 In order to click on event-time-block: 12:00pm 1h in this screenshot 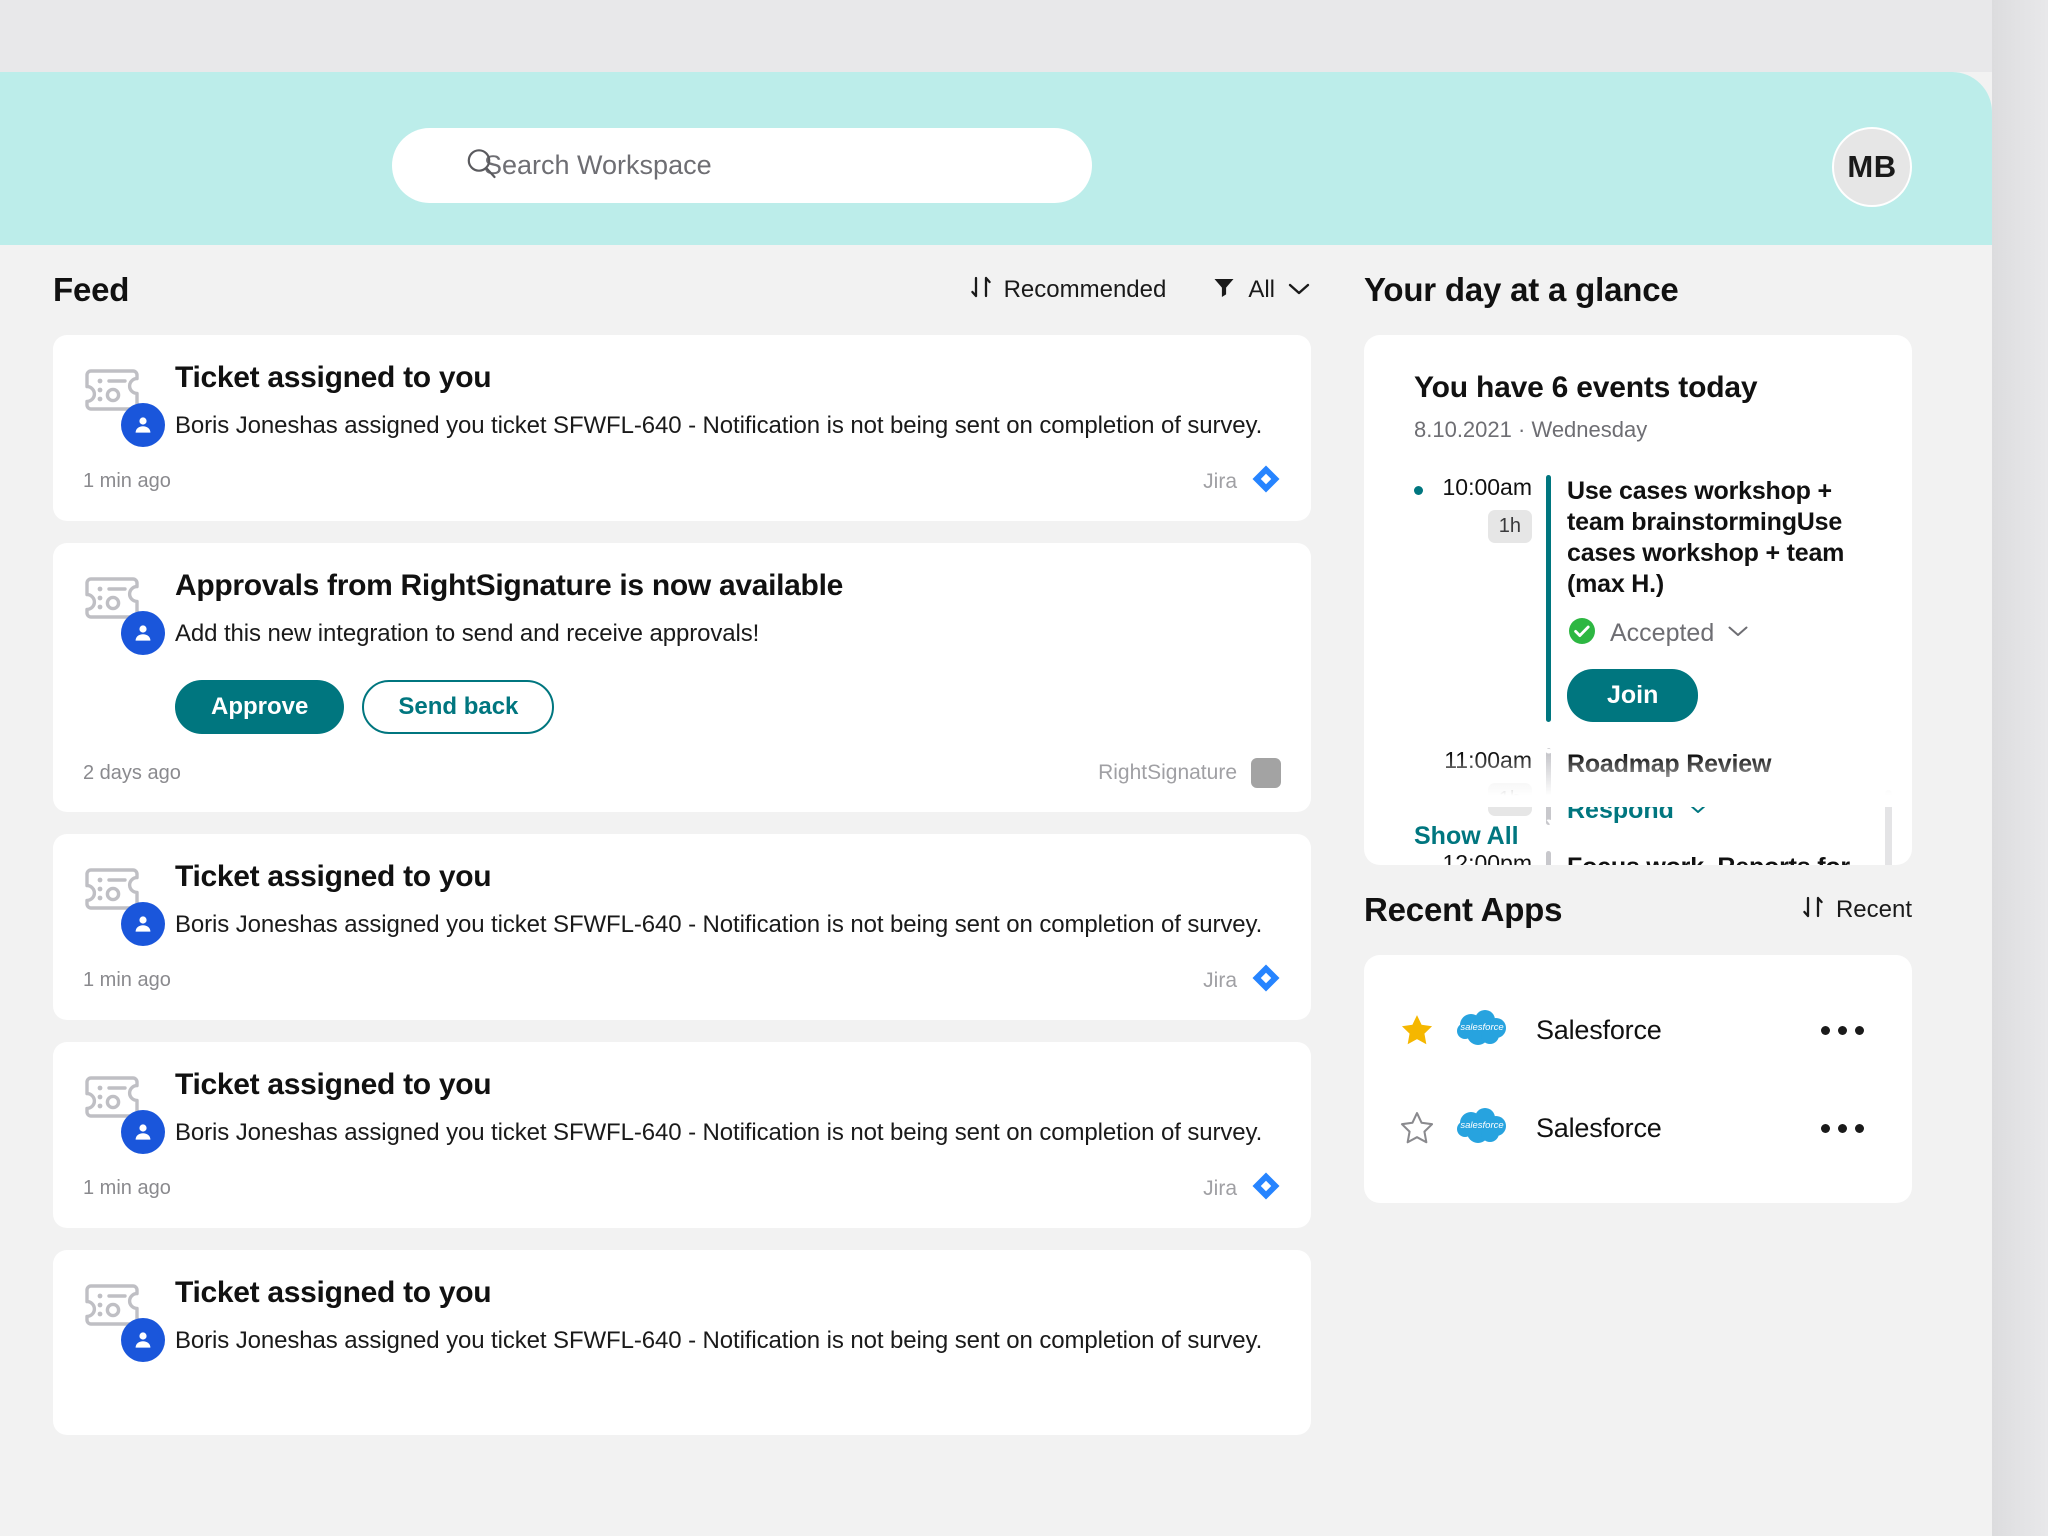, I will do `click(1480, 857)`.